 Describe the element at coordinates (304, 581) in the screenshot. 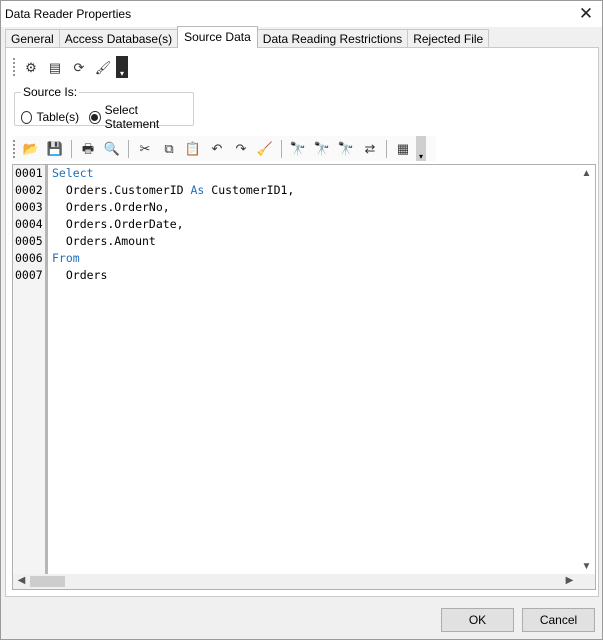

I see `horizontal-scrollbar: ◀ ▶` at that location.